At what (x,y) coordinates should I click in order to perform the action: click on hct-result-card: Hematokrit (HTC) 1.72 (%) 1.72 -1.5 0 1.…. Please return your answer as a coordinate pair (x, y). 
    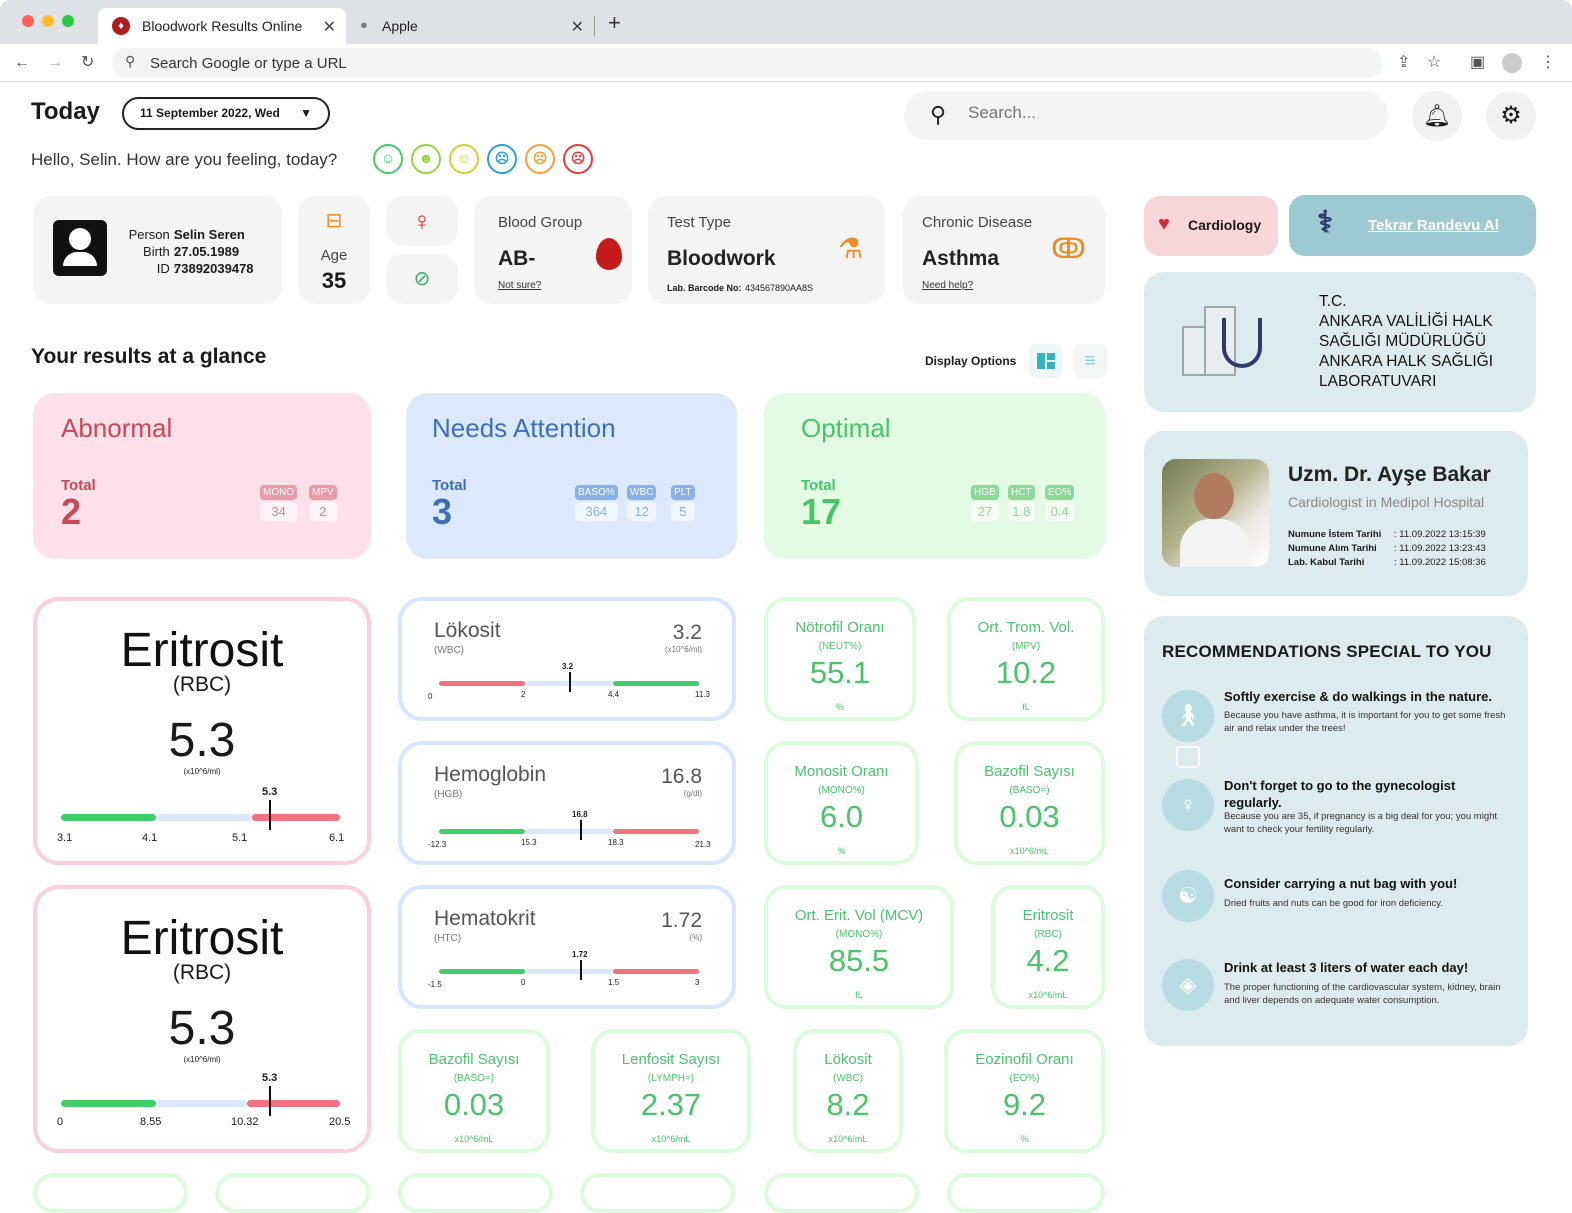
    Looking at the image, I should click on (567, 947).